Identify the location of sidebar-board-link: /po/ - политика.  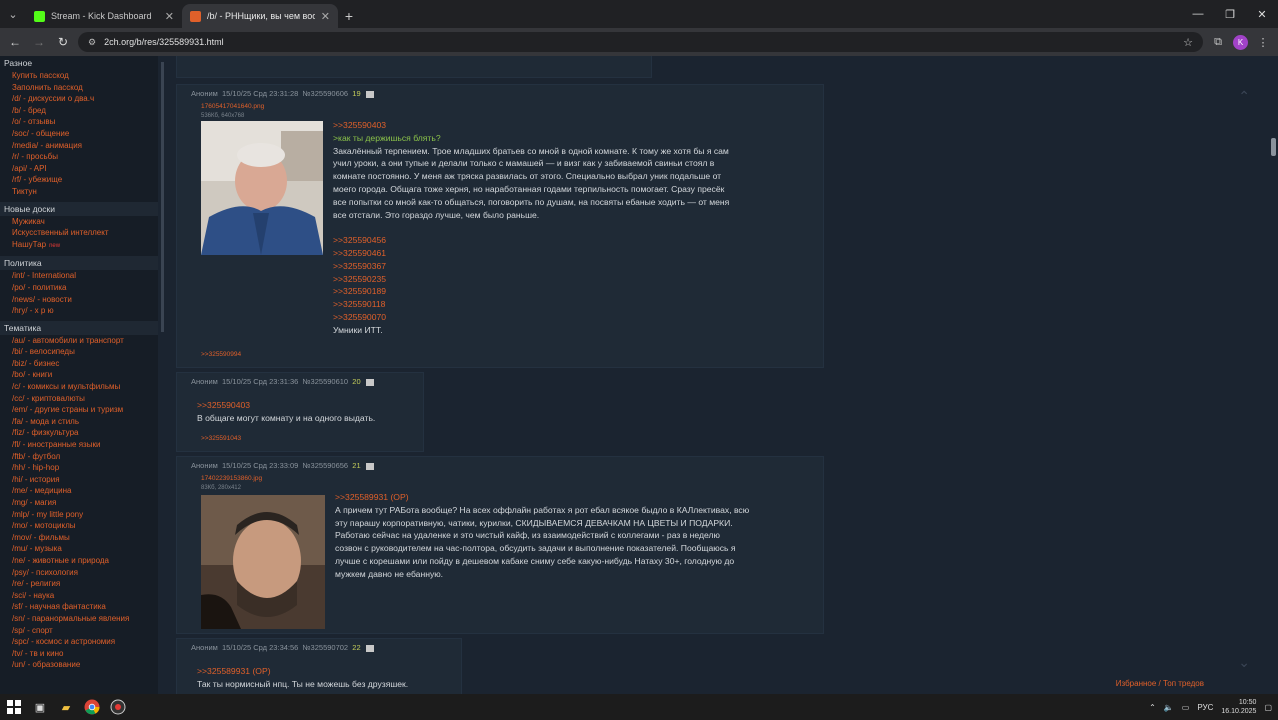
(79, 288).